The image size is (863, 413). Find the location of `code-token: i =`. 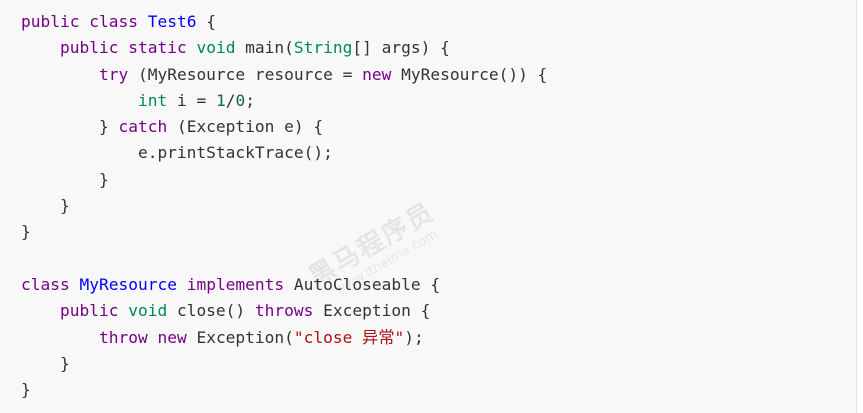

code-token: i = is located at coordinates (191, 100).